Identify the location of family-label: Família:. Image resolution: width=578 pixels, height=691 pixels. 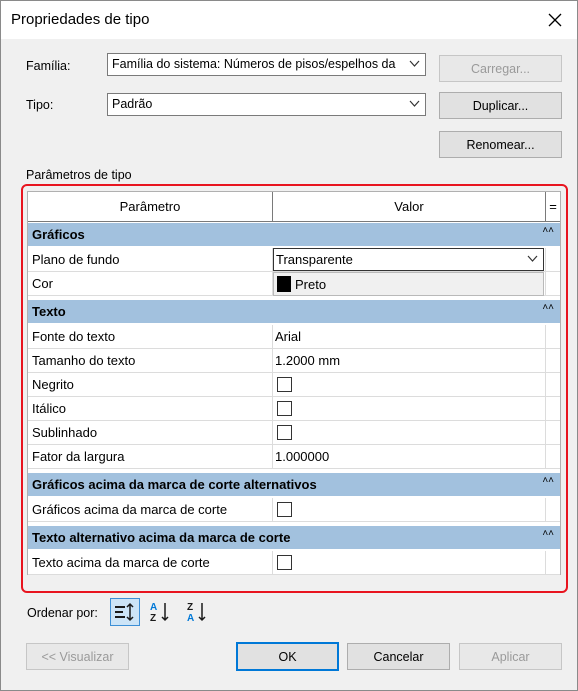
(48, 66).